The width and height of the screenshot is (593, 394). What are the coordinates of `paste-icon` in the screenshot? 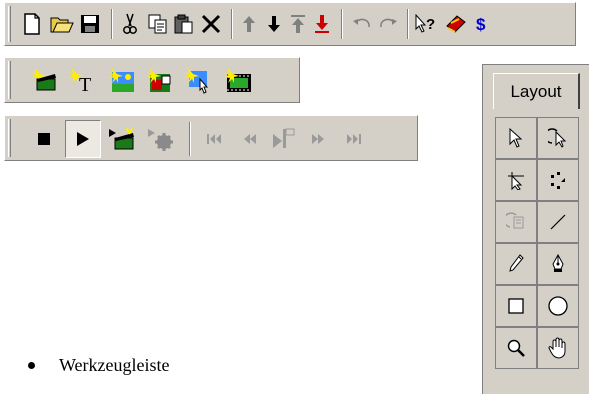 It's located at (184, 24).